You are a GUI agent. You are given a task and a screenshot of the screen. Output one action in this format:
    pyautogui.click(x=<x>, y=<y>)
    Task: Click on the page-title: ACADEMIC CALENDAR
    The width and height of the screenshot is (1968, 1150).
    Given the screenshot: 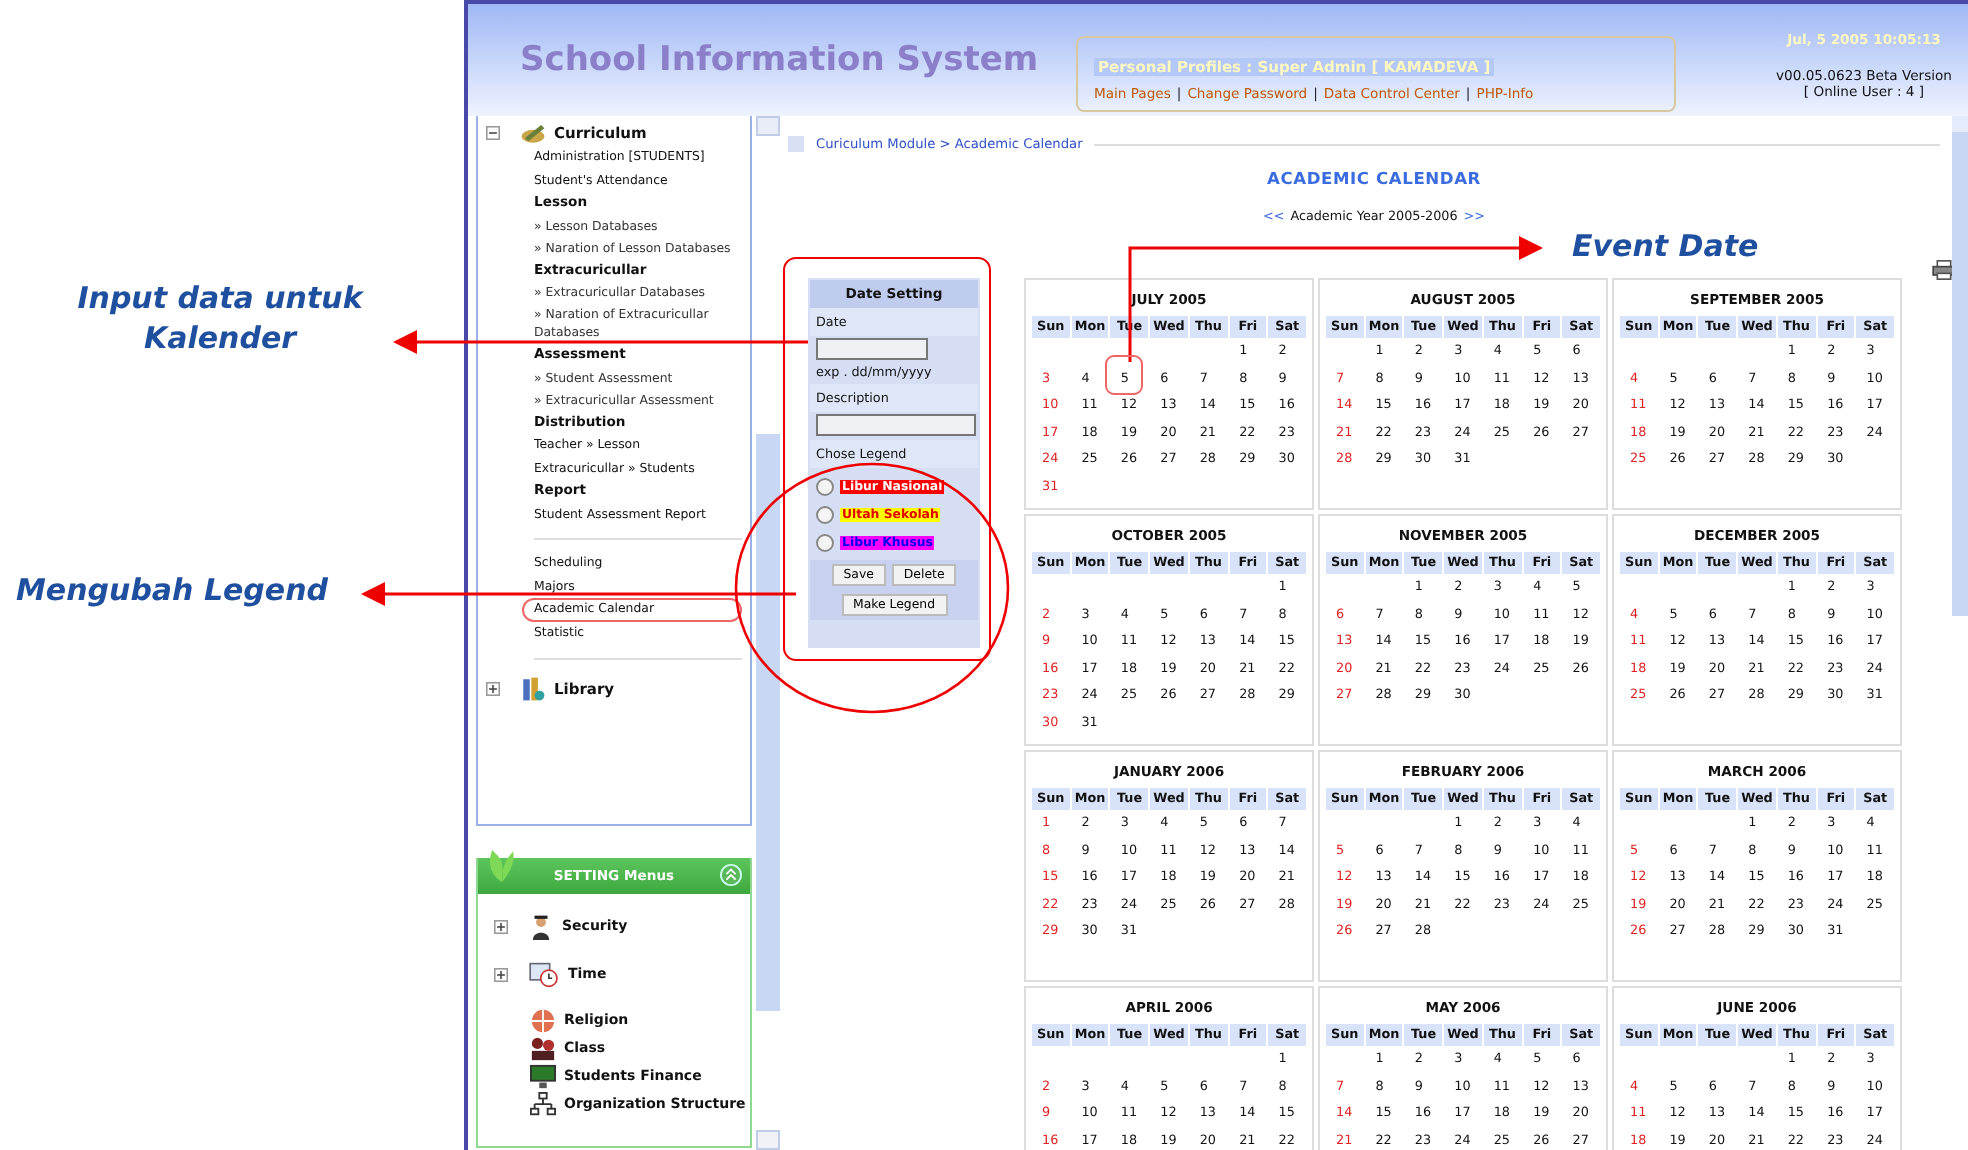 What is the action you would take?
    pyautogui.click(x=1373, y=178)
    